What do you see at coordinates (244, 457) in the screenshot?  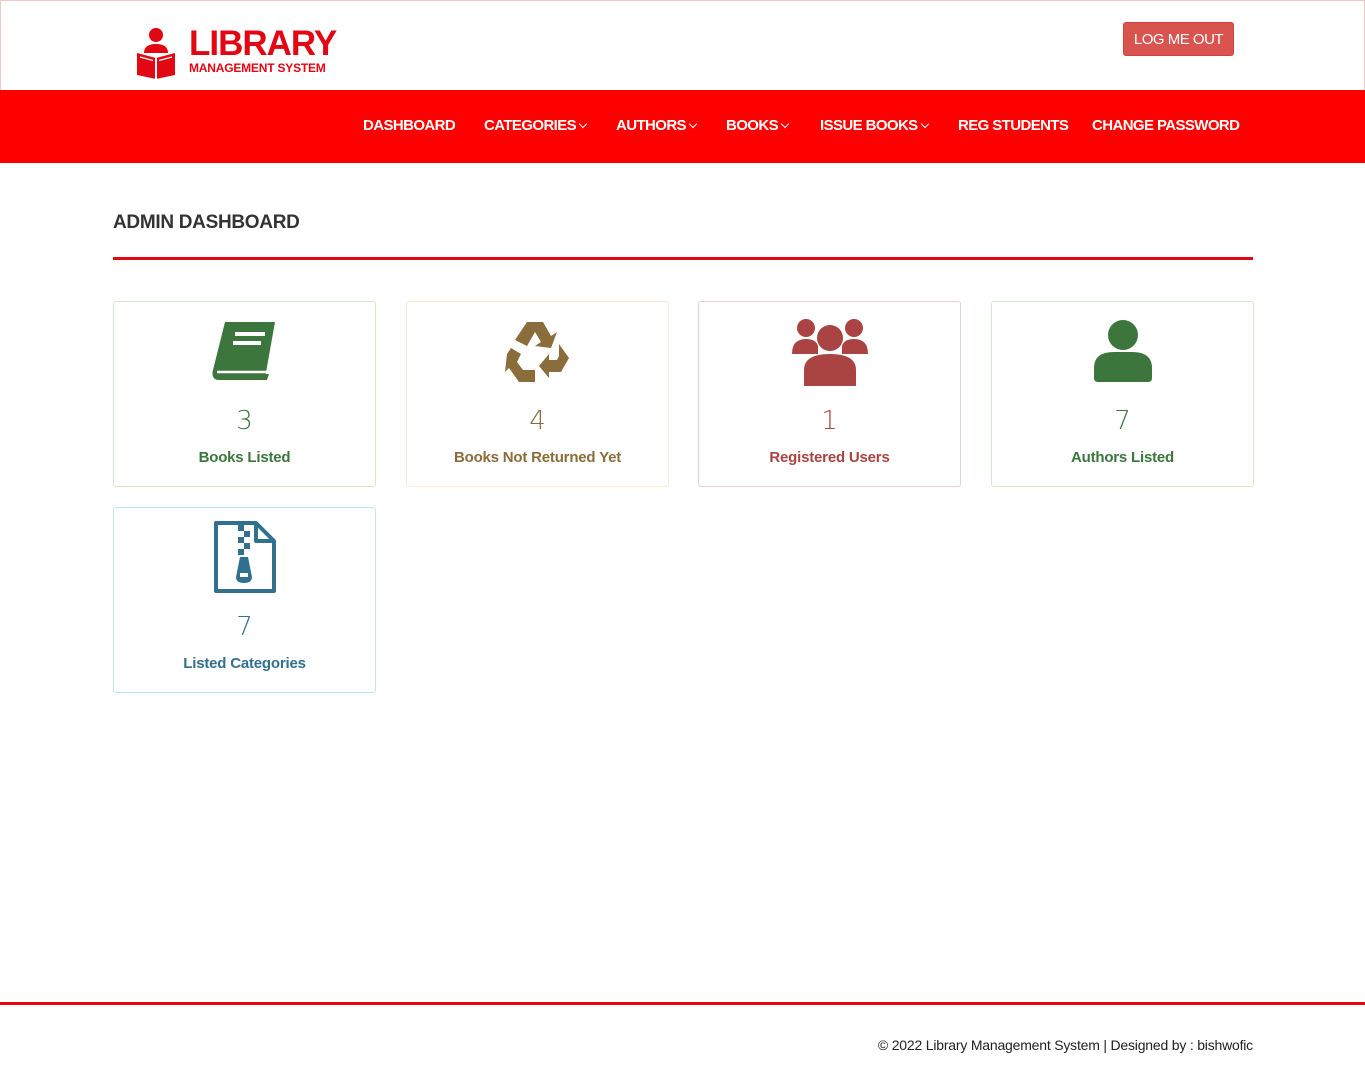 I see `stat-label: Books Listed` at bounding box center [244, 457].